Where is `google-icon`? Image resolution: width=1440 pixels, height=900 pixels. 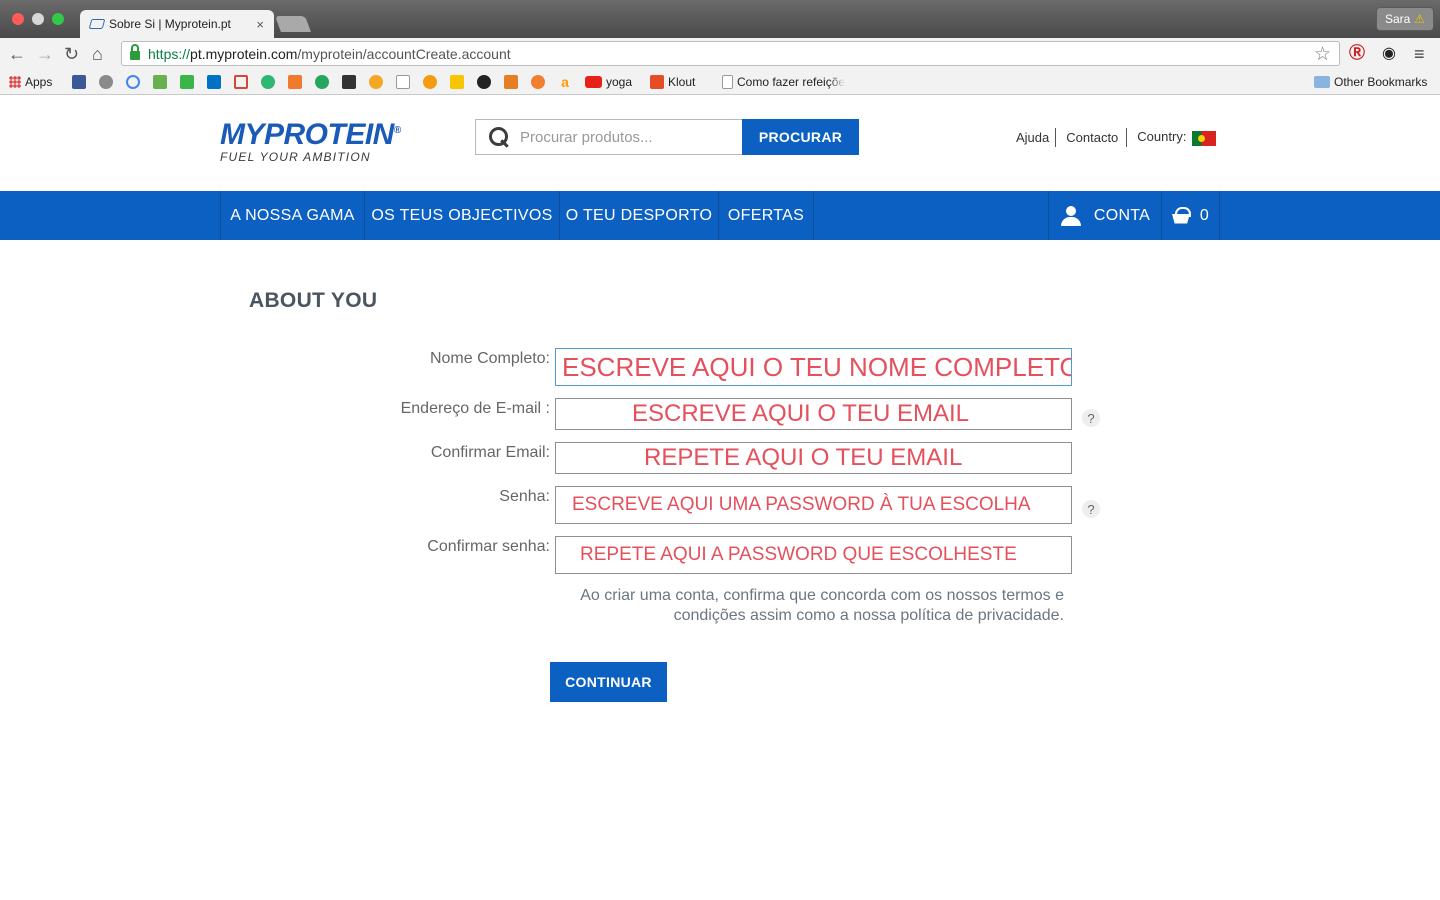 google-icon is located at coordinates (133, 82).